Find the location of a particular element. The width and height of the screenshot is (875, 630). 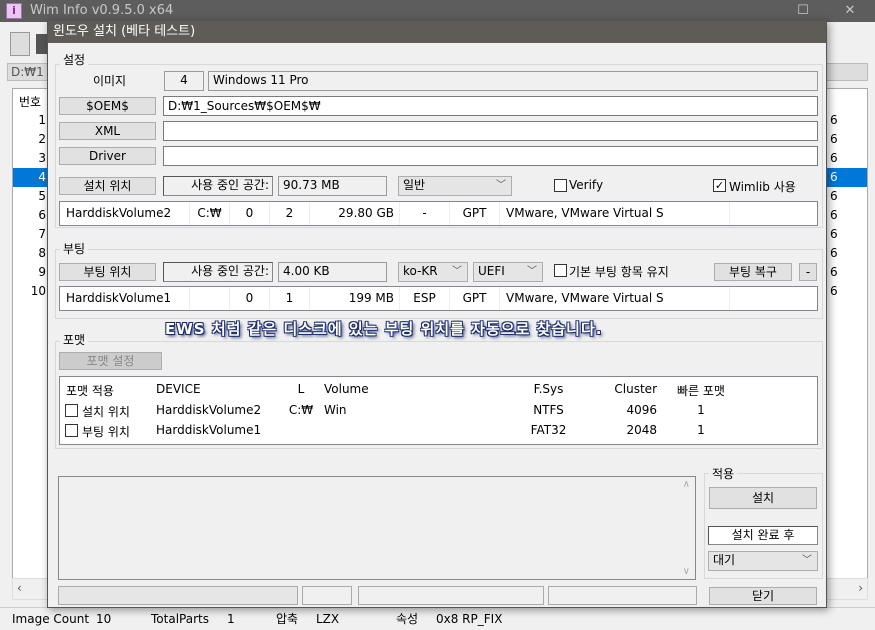

row-number: 3 is located at coordinates (42, 158).